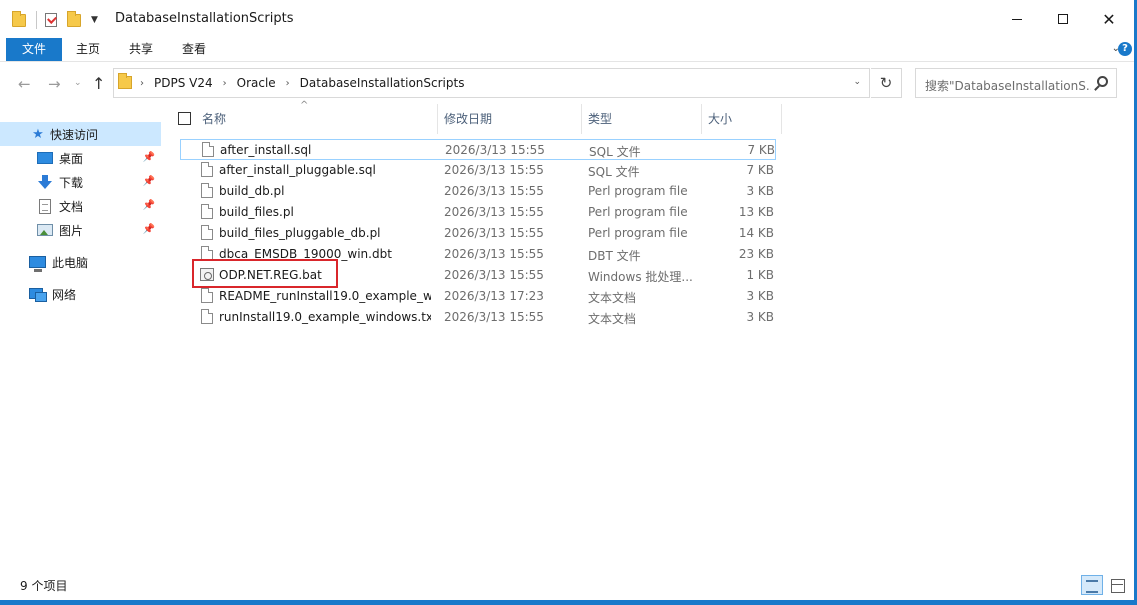 The image size is (1137, 605). What do you see at coordinates (54, 84) in the screenshot?
I see `forward-button: →` at bounding box center [54, 84].